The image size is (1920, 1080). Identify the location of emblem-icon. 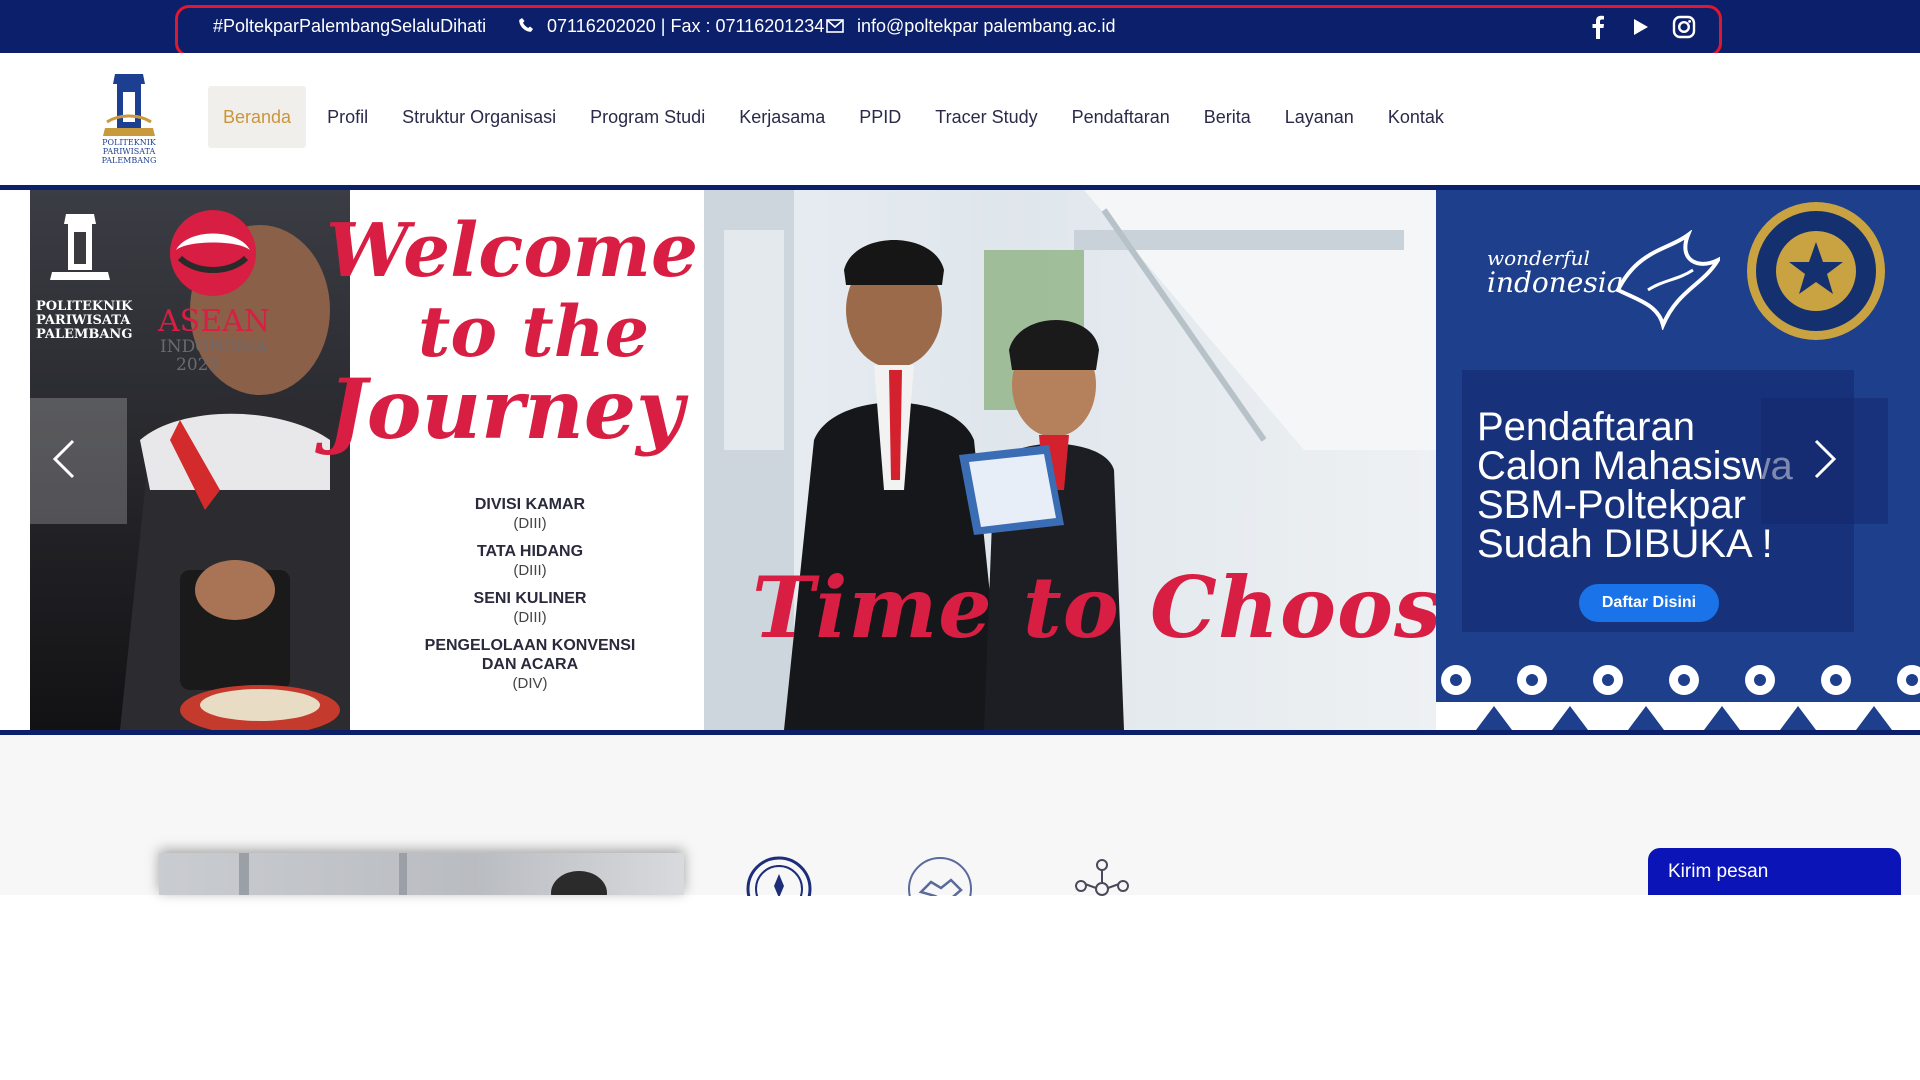
(779, 876).